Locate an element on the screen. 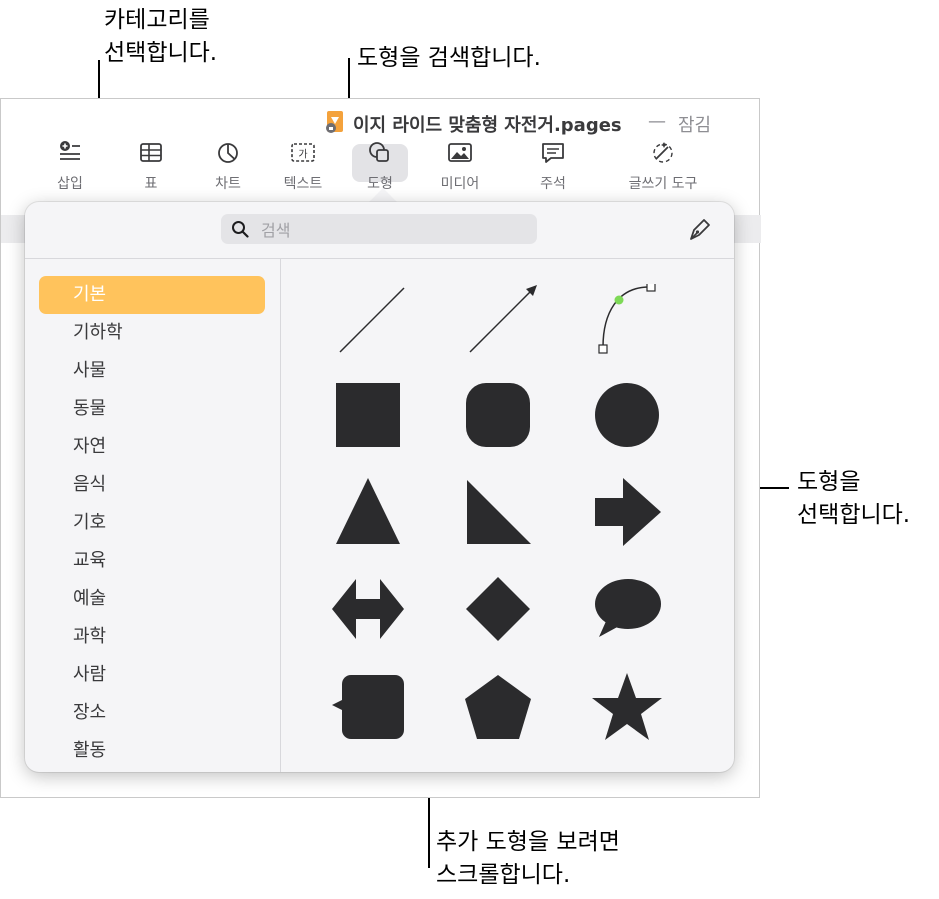 The width and height of the screenshot is (939, 899). shape-triangle is located at coordinates (368, 512).